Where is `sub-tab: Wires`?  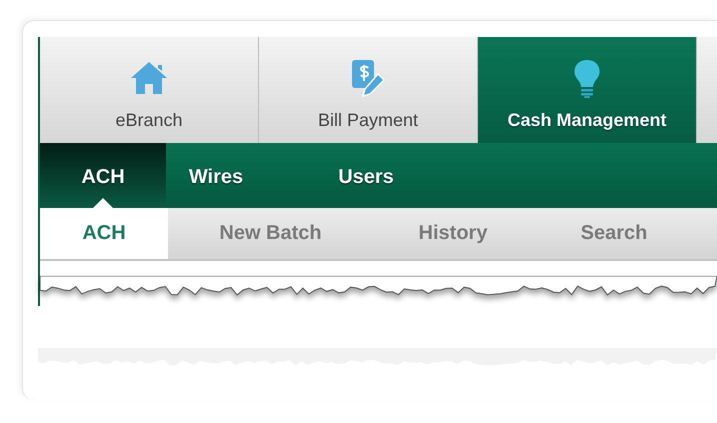
sub-tab: Wires is located at coordinates (216, 175).